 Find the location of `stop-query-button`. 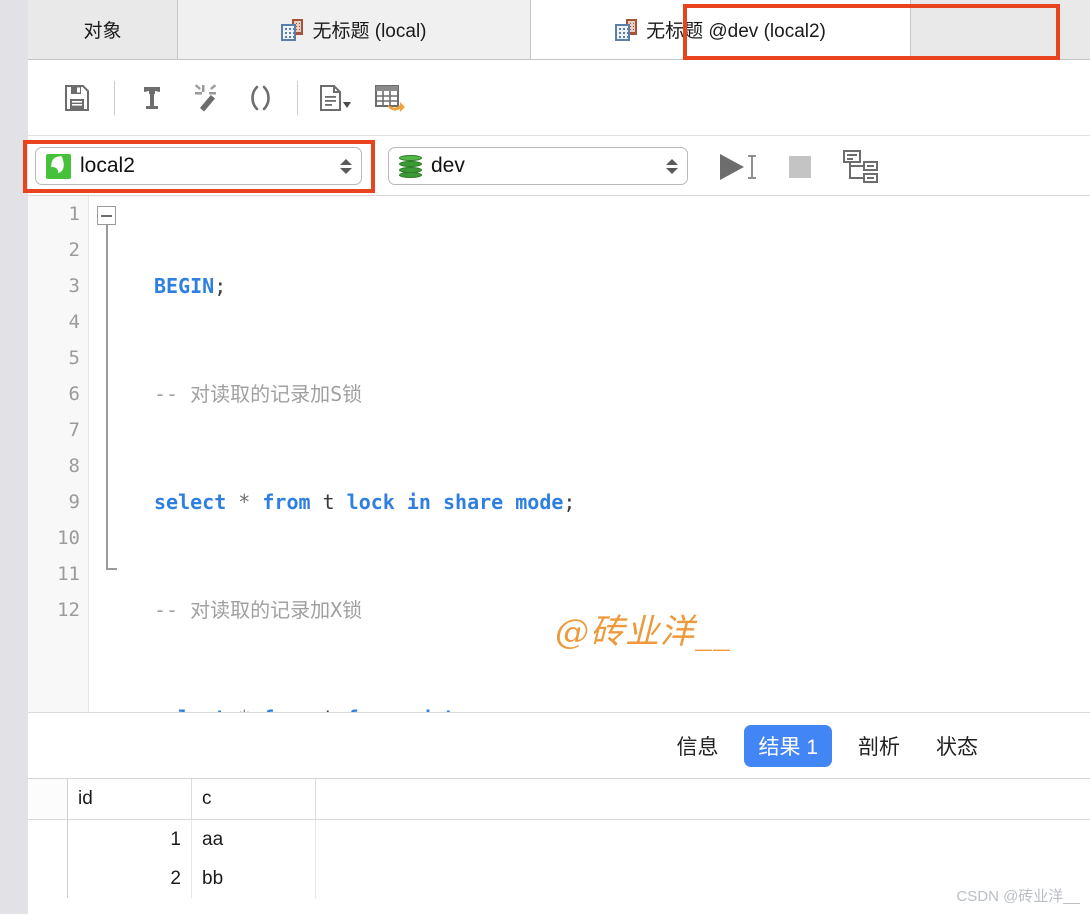

stop-query-button is located at coordinates (800, 167).